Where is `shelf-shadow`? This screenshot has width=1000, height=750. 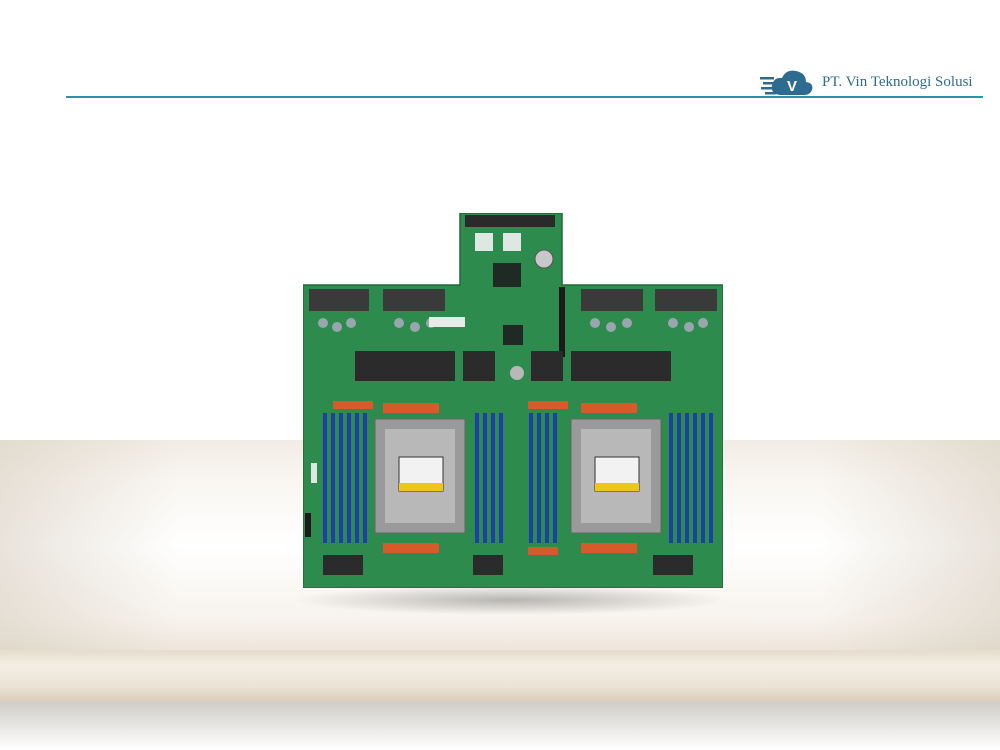
shelf-shadow is located at coordinates (500, 726).